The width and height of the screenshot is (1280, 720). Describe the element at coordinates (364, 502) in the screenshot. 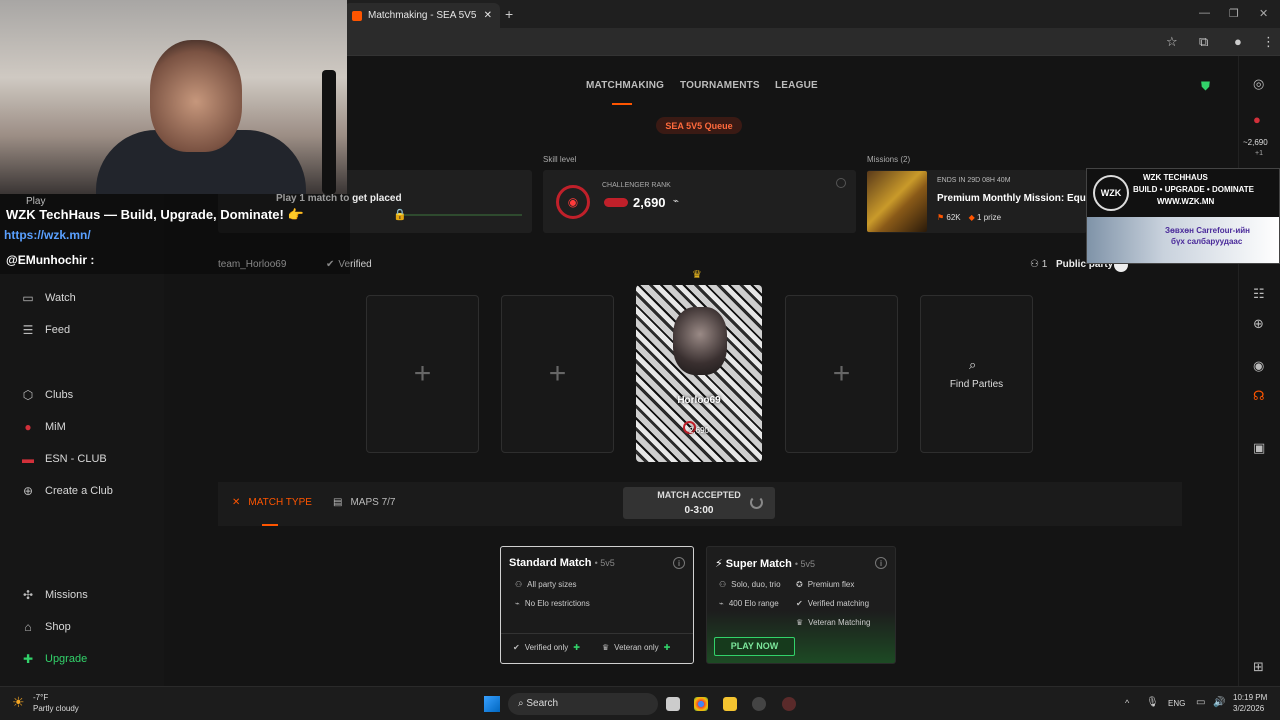

I see `tab-maps: ▤ MAPS 7/7` at that location.